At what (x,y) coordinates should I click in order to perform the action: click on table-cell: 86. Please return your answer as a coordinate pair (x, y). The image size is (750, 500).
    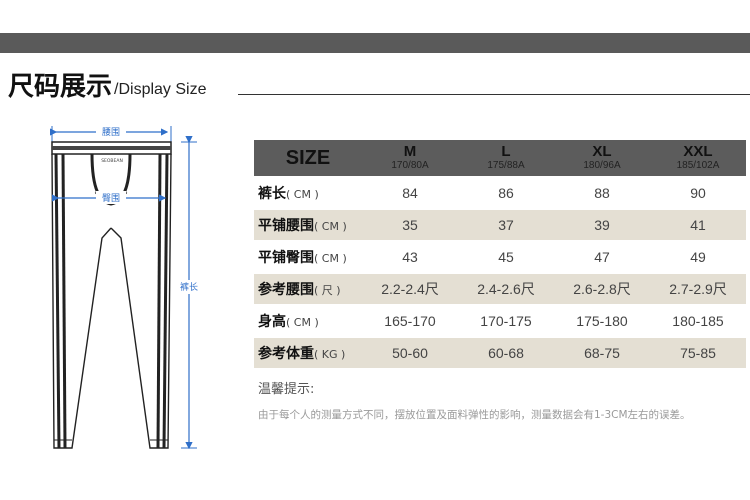
    Looking at the image, I should click on (506, 193).